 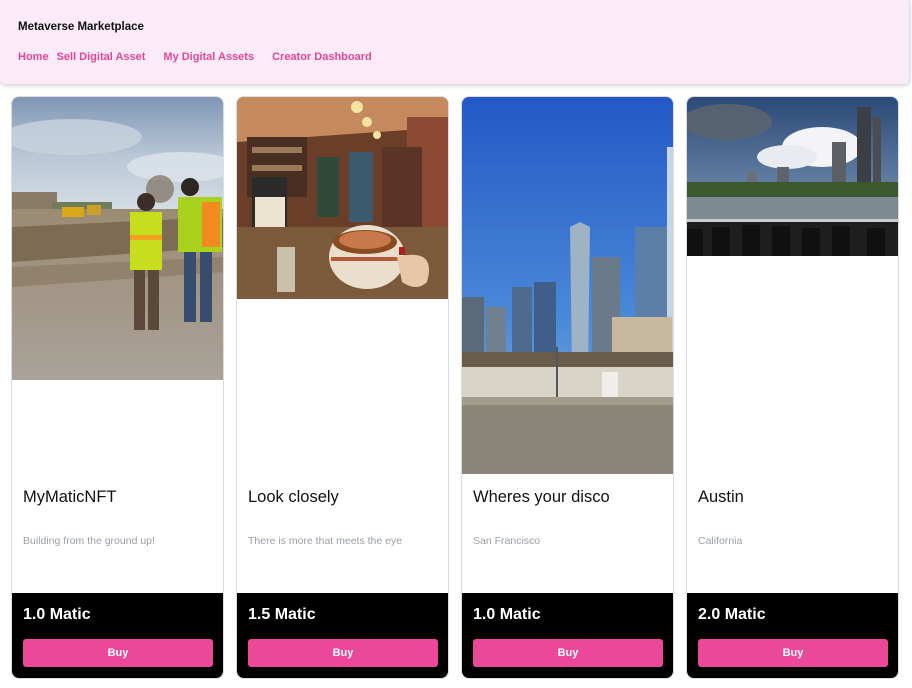 What do you see at coordinates (507, 541) in the screenshot?
I see `nft-description: San Francisco` at bounding box center [507, 541].